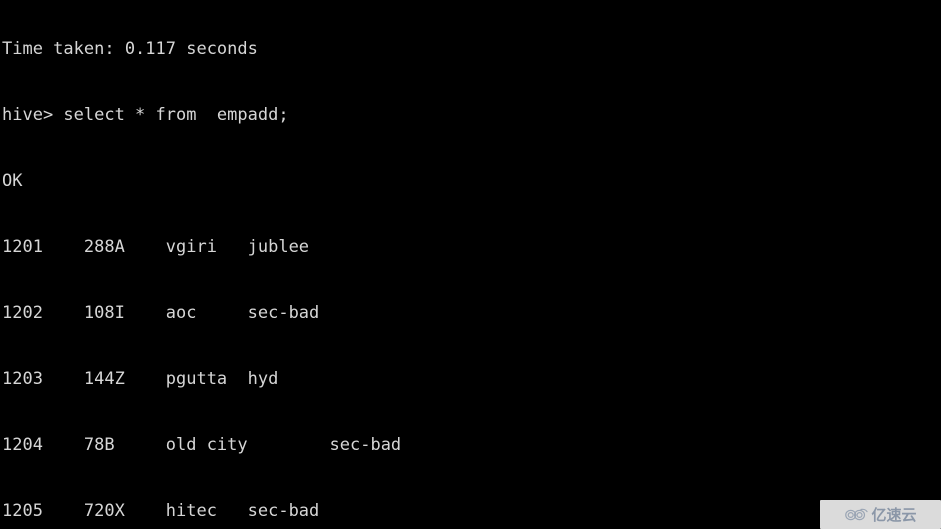 The height and width of the screenshot is (529, 941). Describe the element at coordinates (145, 115) in the screenshot. I see `terminal-line: hive> select * from empadd;` at that location.